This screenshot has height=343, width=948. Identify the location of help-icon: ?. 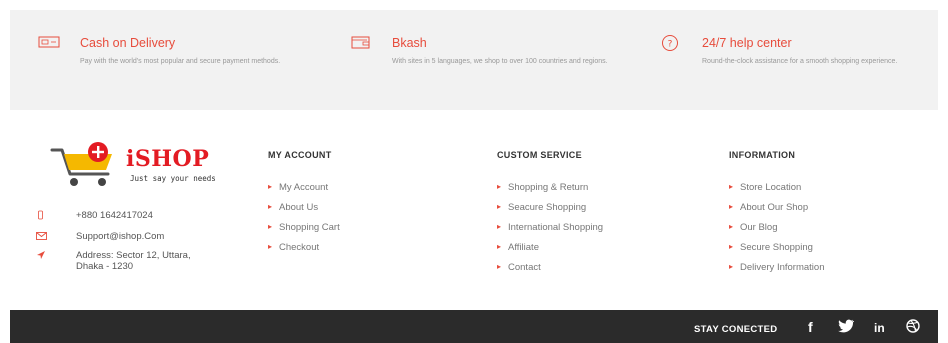
(671, 42).